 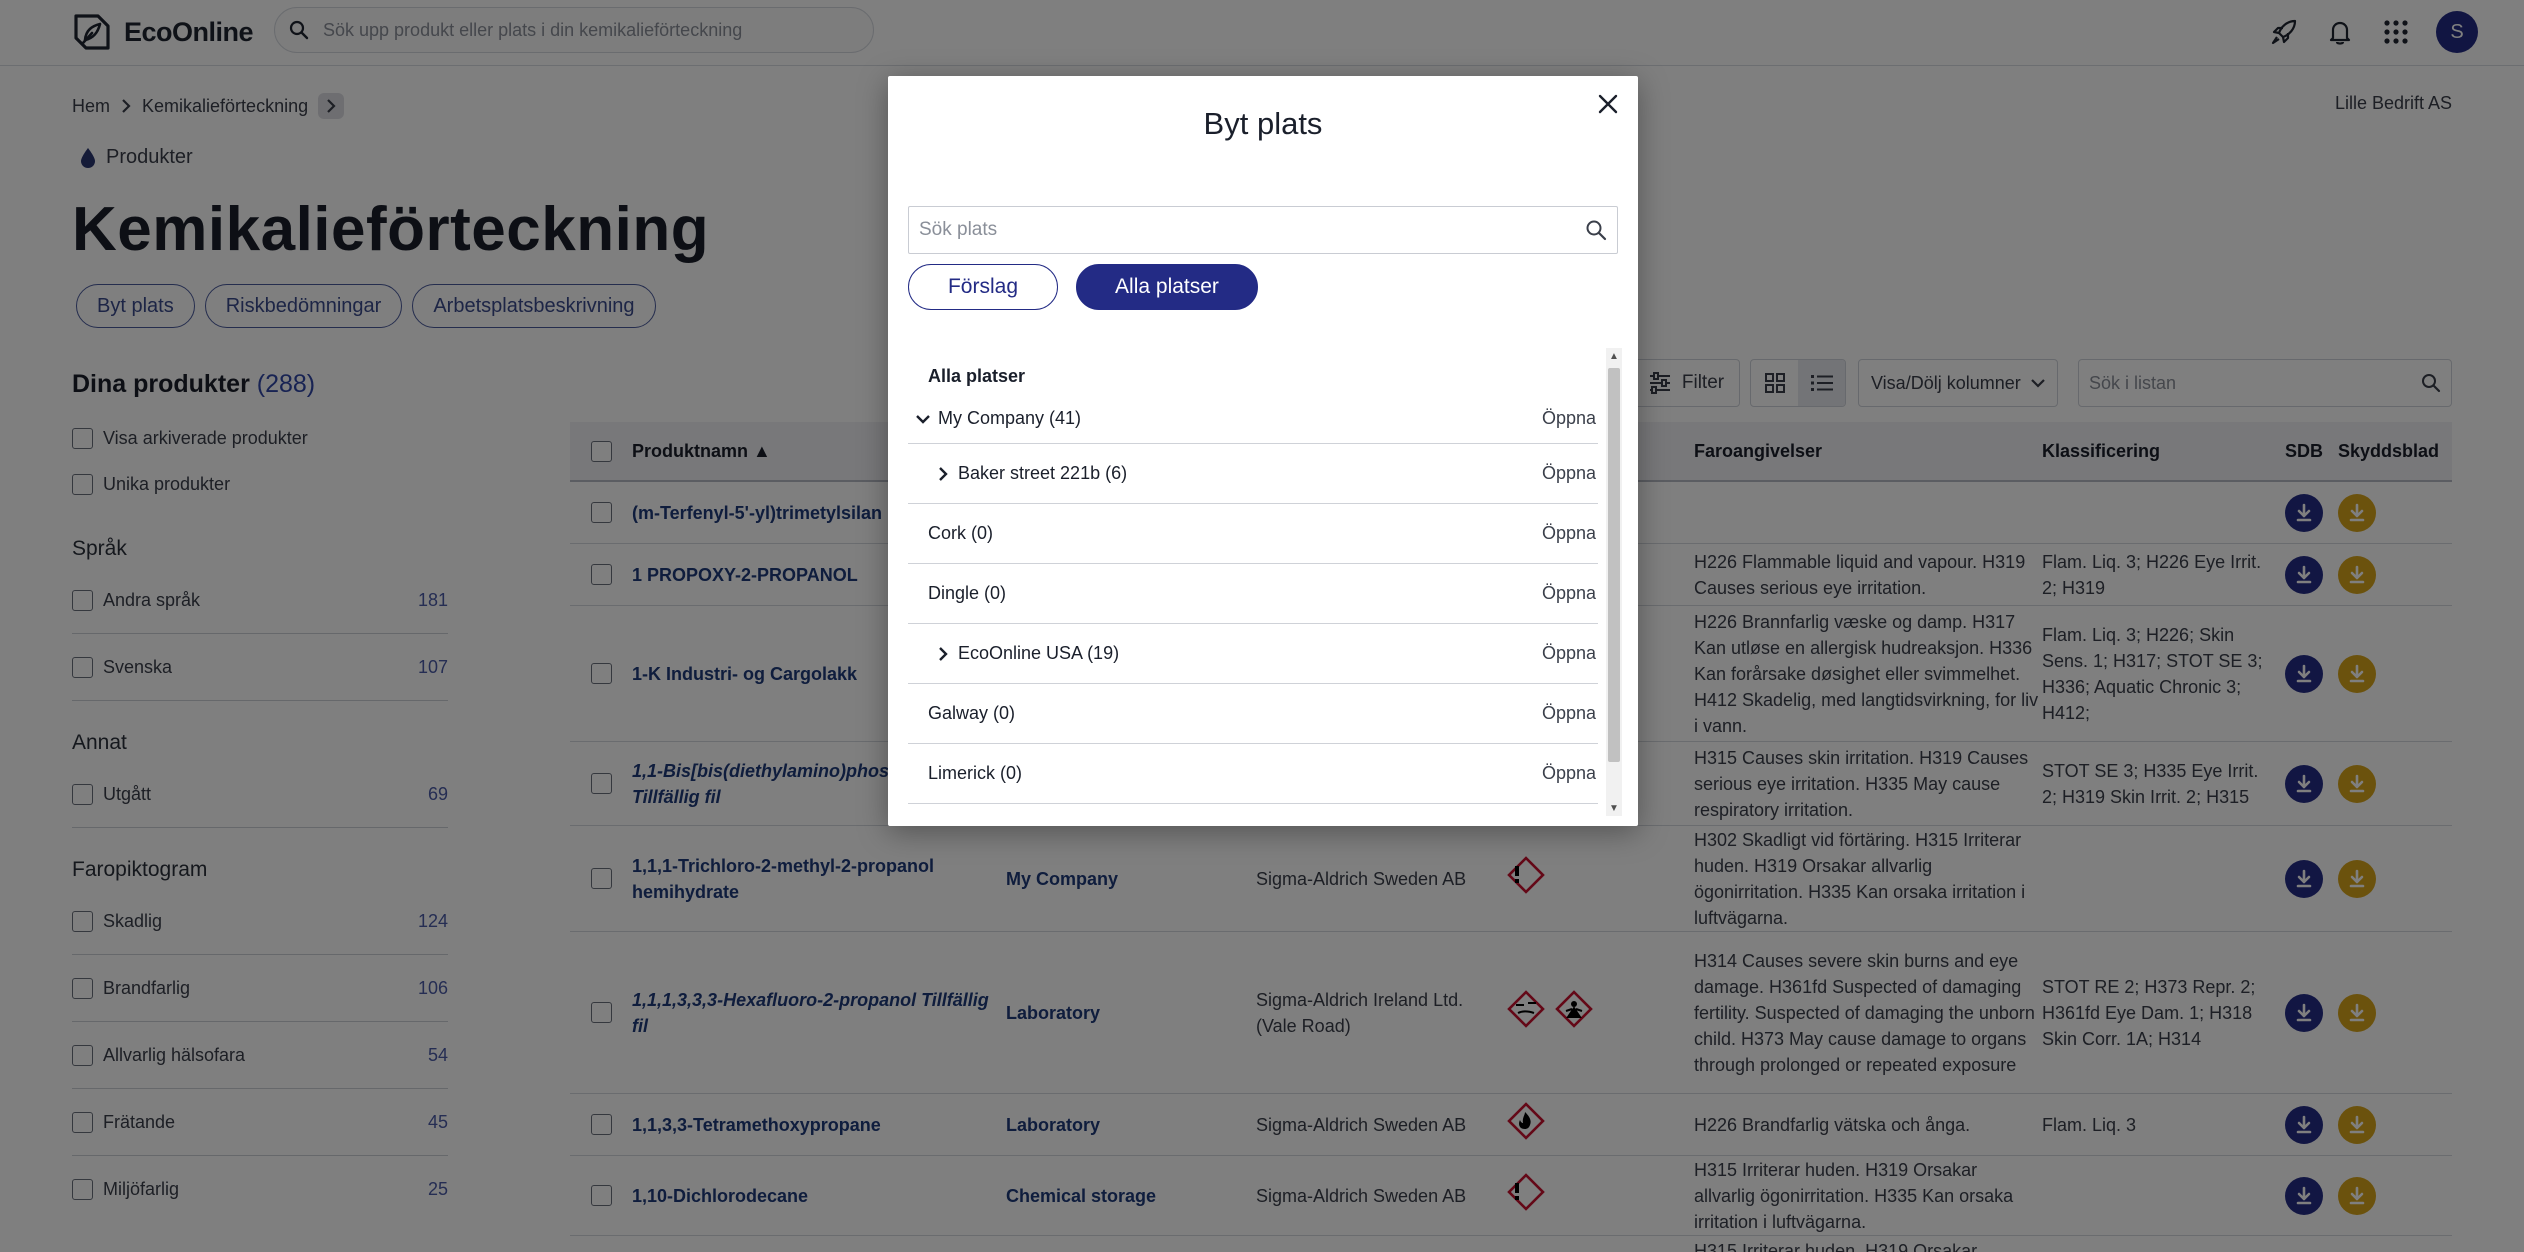 I want to click on place-item-label: Baker street 221b (6), so click(x=1043, y=473).